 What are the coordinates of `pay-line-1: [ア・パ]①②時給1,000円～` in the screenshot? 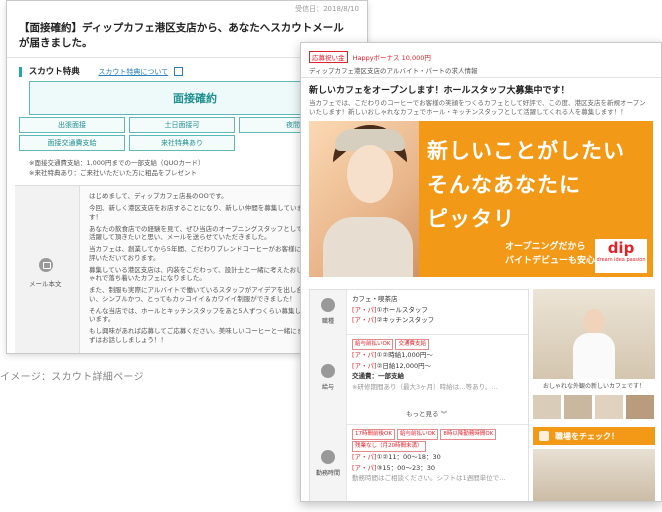 It's located at (425, 355).